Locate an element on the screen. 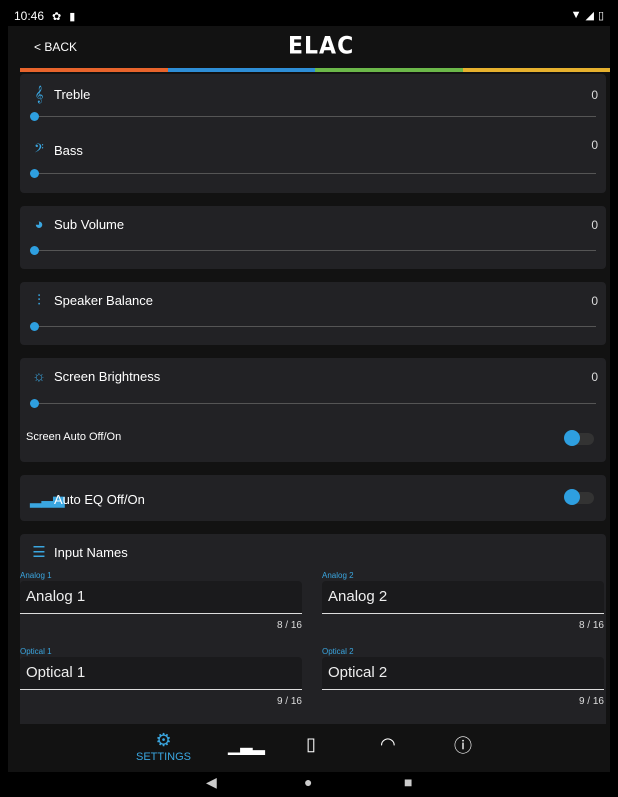 This screenshot has width=618, height=797. sub-volume-value: 0 is located at coordinates (594, 225).